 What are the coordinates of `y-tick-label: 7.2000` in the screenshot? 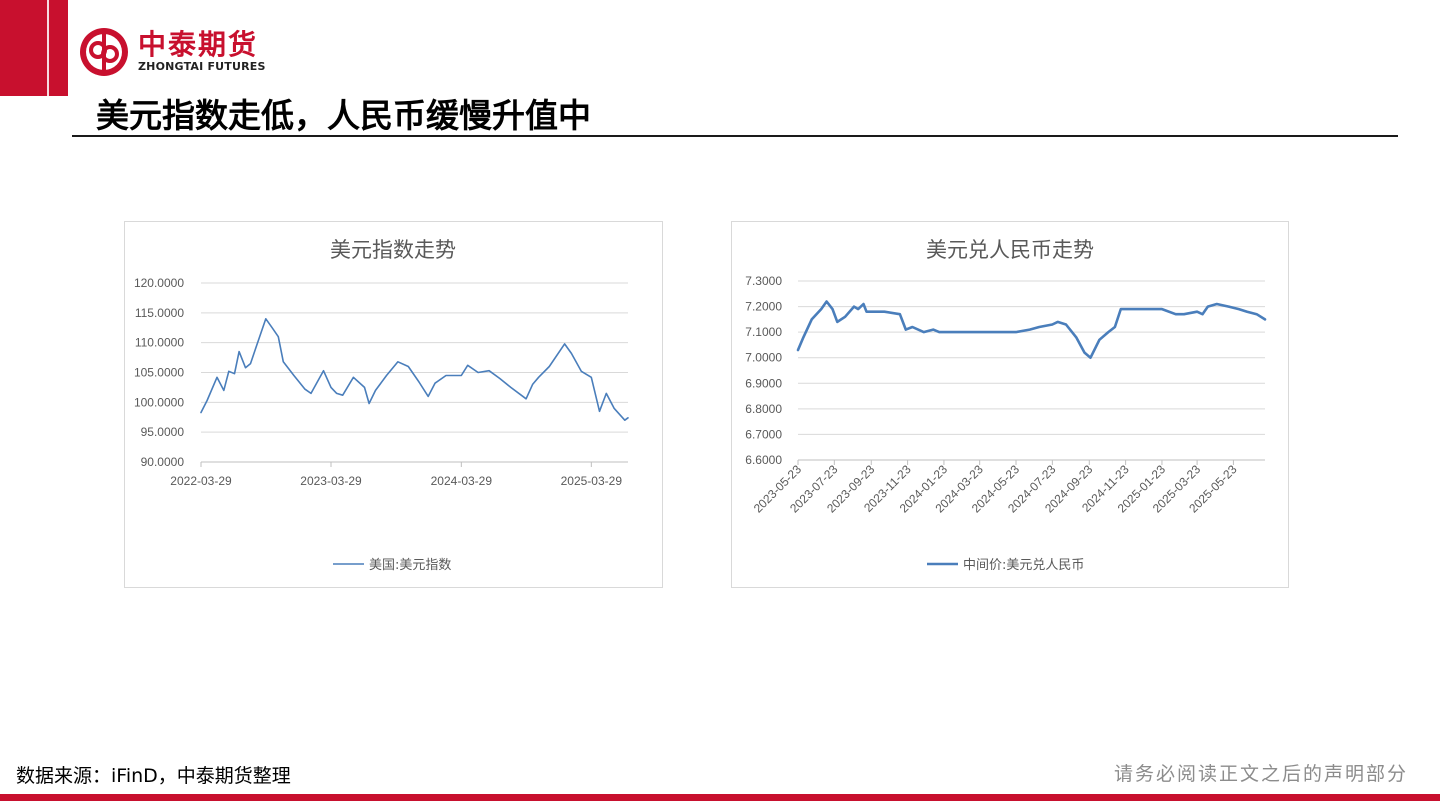 It's located at (763, 307).